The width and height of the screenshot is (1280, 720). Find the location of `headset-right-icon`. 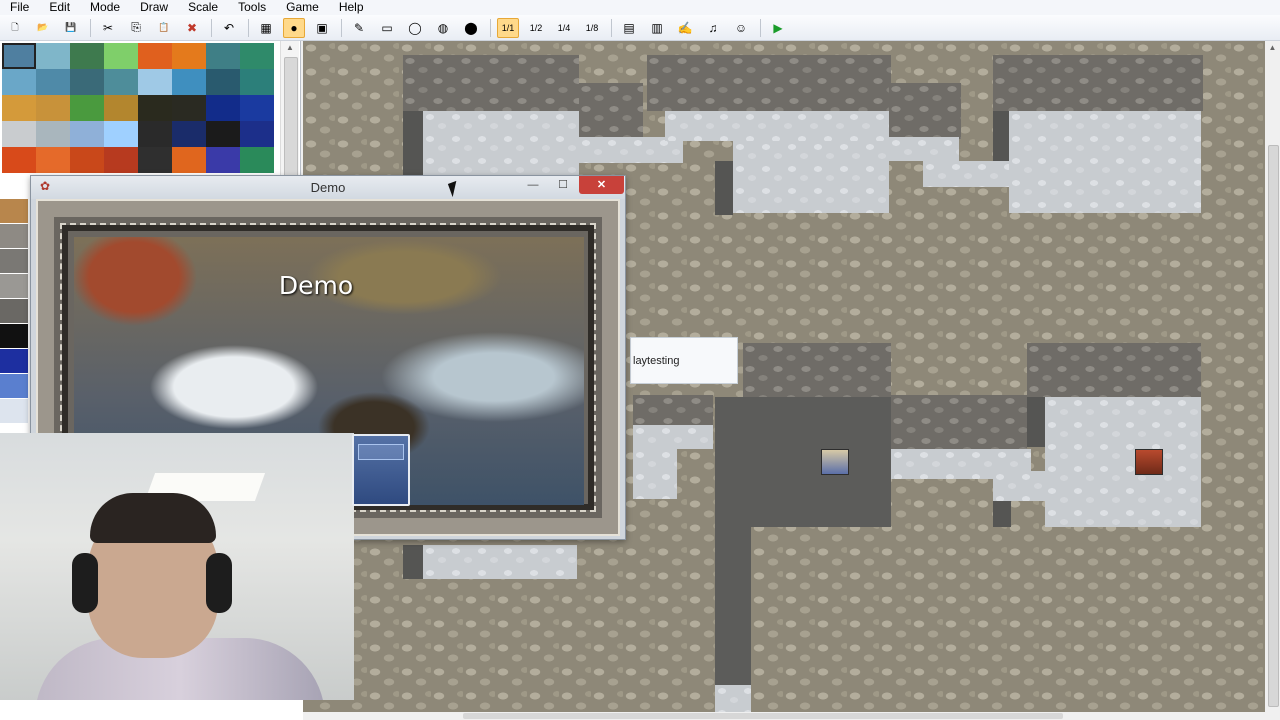

headset-right-icon is located at coordinates (219, 583).